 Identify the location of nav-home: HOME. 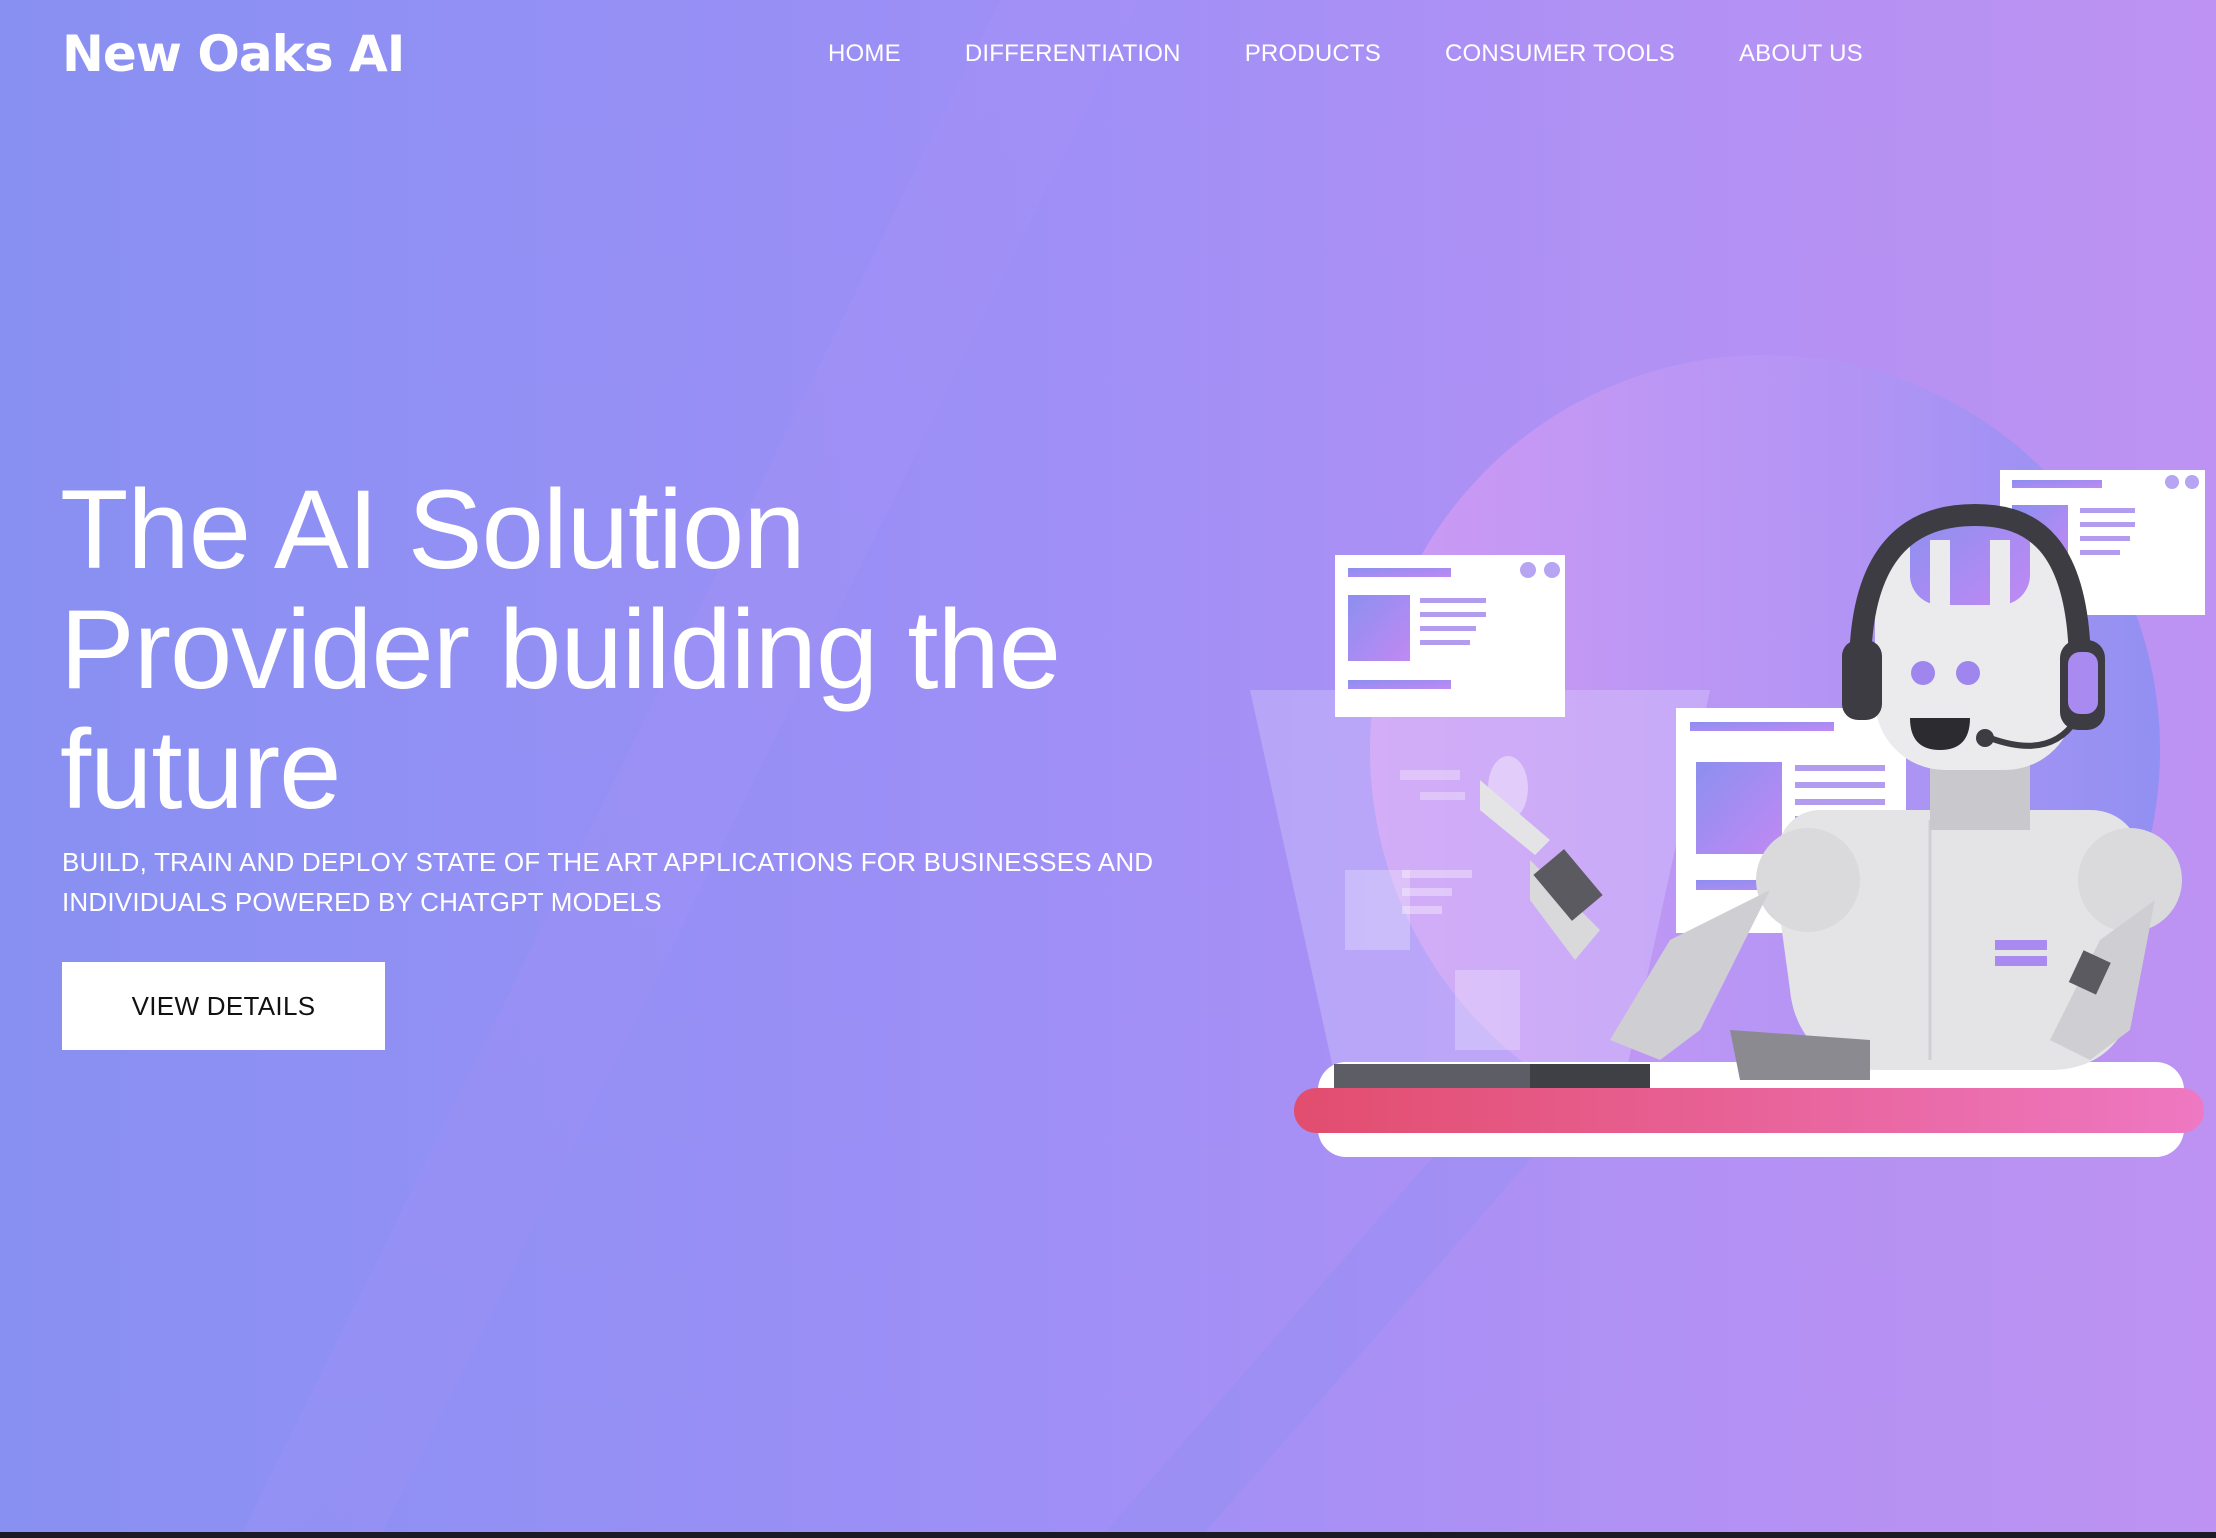
(864, 54).